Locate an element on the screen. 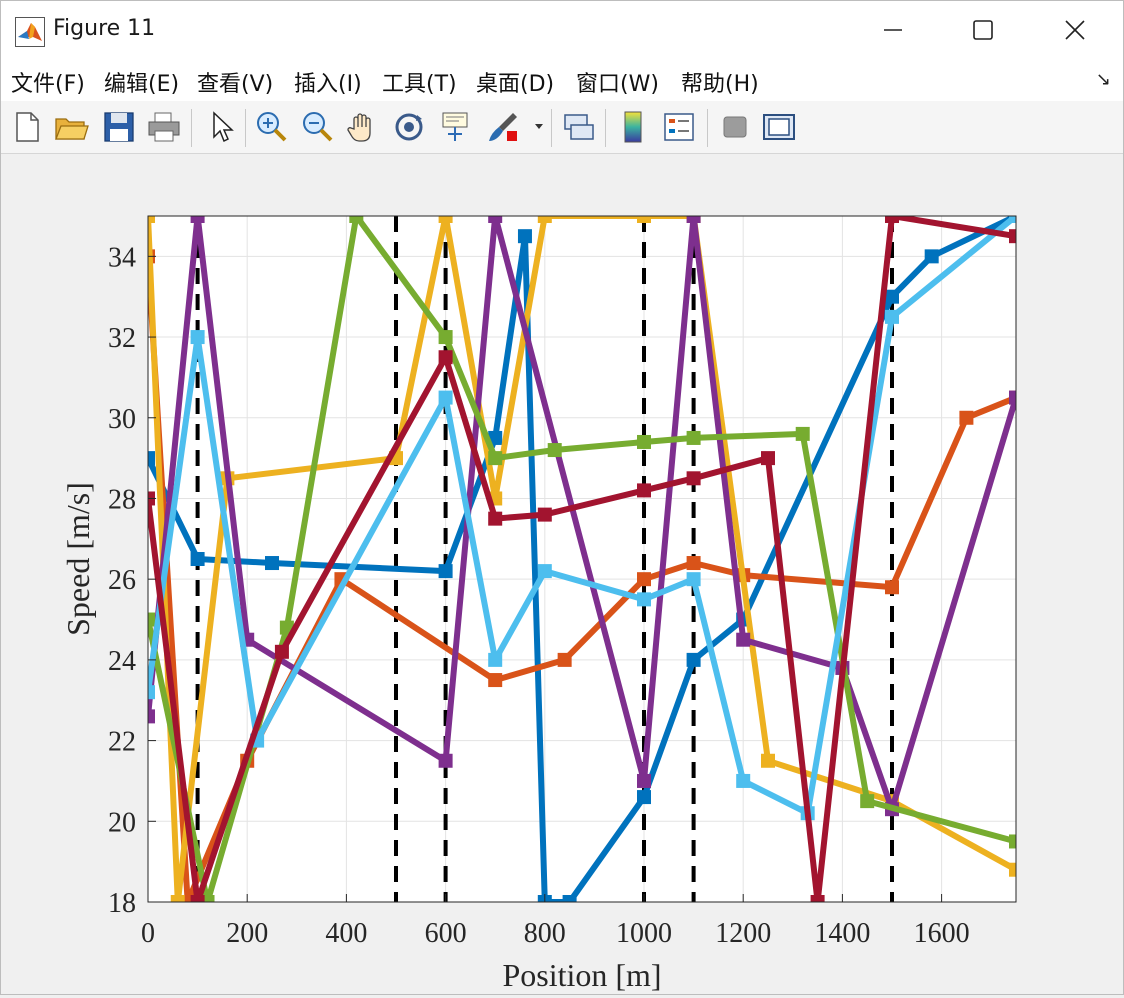  link-plot-icon is located at coordinates (579, 127).